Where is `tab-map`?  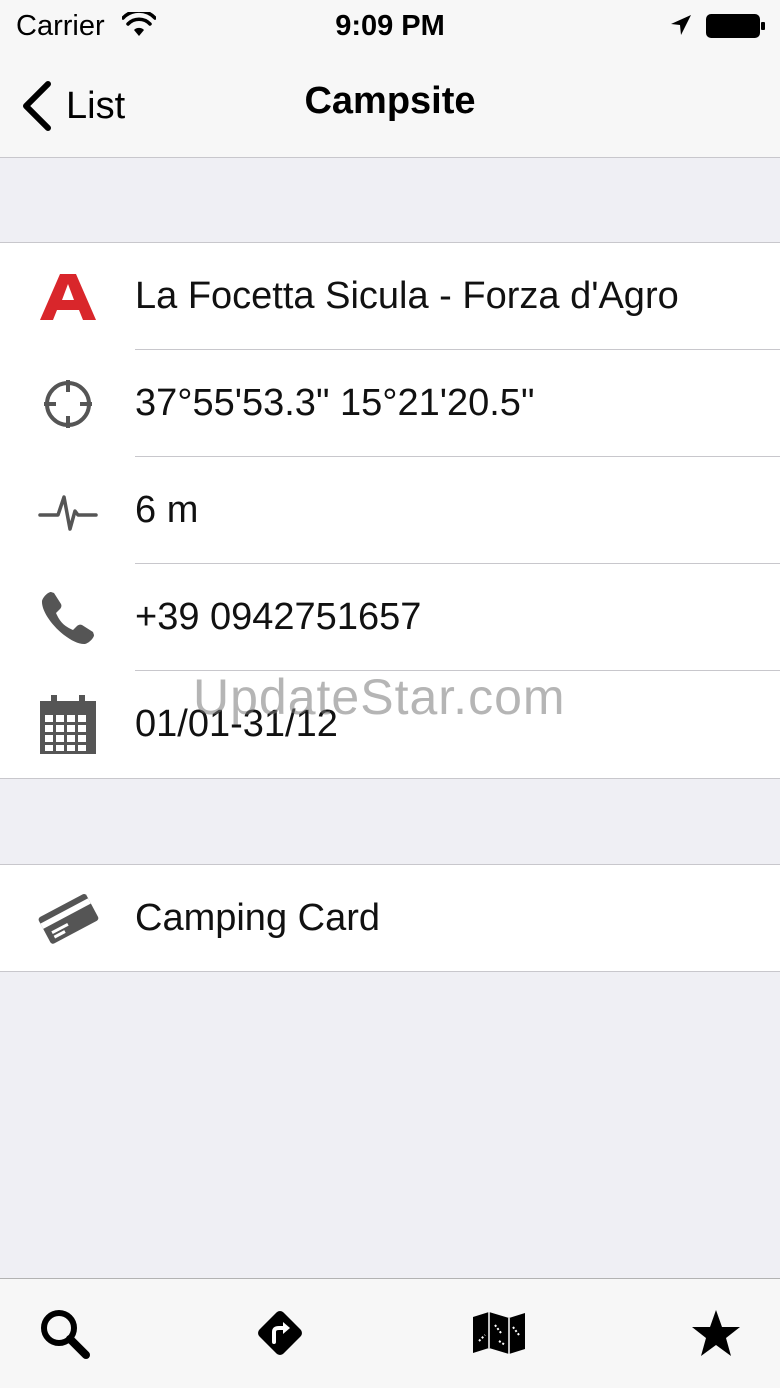 tab-map is located at coordinates (499, 1333).